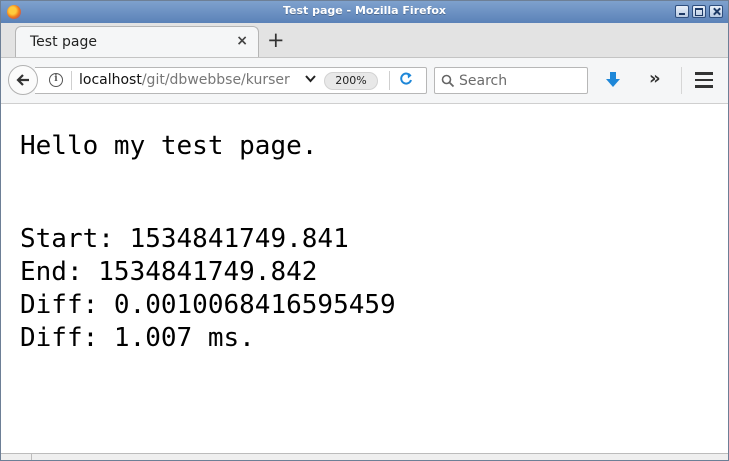 The width and height of the screenshot is (729, 461). I want to click on navigation-toolbar: i localhost/git/dbwebbse/kurser 200% », so click(364, 81).